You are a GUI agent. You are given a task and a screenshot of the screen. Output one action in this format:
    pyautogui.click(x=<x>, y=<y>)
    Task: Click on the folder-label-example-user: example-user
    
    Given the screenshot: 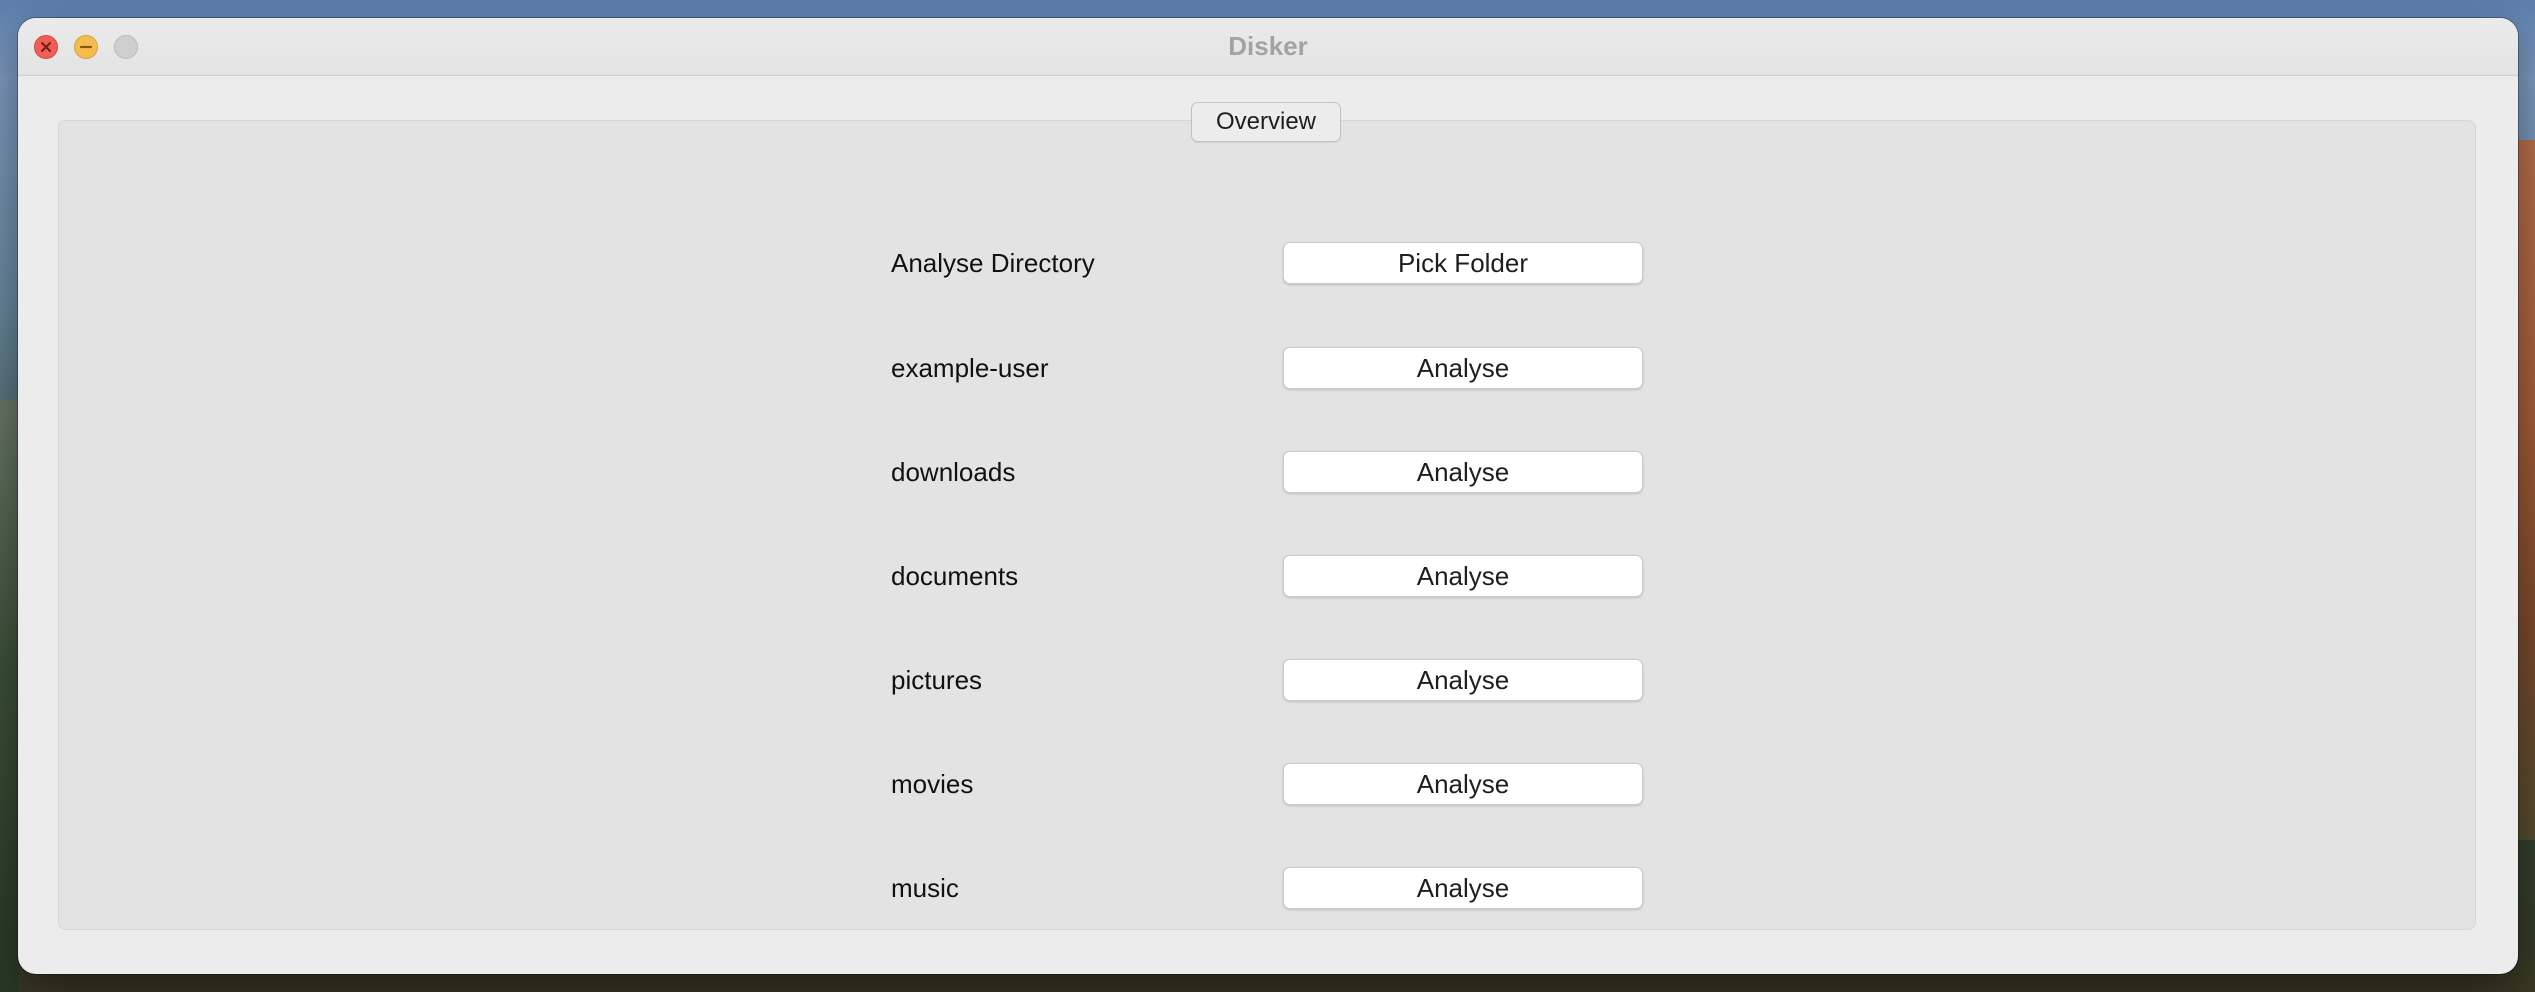 What is the action you would take?
    pyautogui.click(x=970, y=368)
    